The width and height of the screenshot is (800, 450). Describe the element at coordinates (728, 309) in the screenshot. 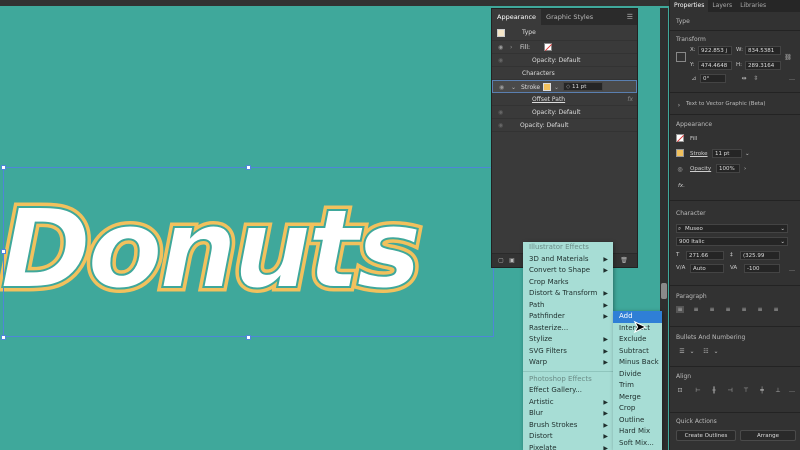

I see `justify-left-icon: ≡` at that location.